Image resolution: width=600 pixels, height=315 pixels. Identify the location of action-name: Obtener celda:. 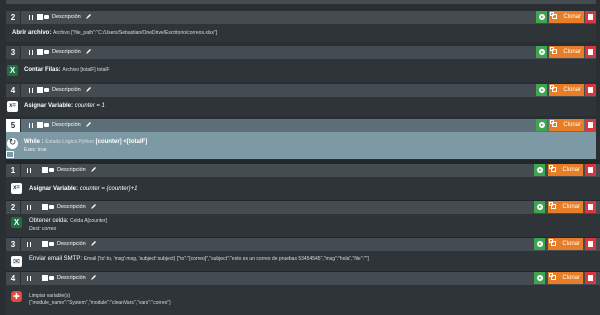
(49, 221).